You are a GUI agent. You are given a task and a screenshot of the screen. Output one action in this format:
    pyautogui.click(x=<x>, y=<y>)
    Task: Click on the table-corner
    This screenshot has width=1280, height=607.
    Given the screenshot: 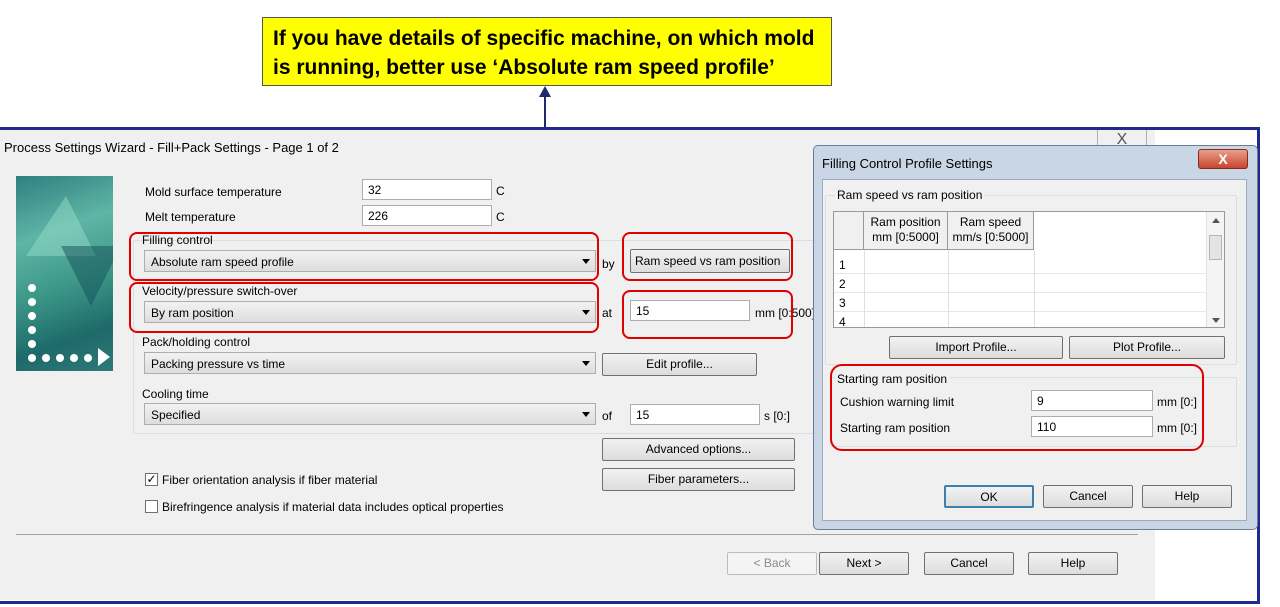 What is the action you would take?
    pyautogui.click(x=849, y=231)
    